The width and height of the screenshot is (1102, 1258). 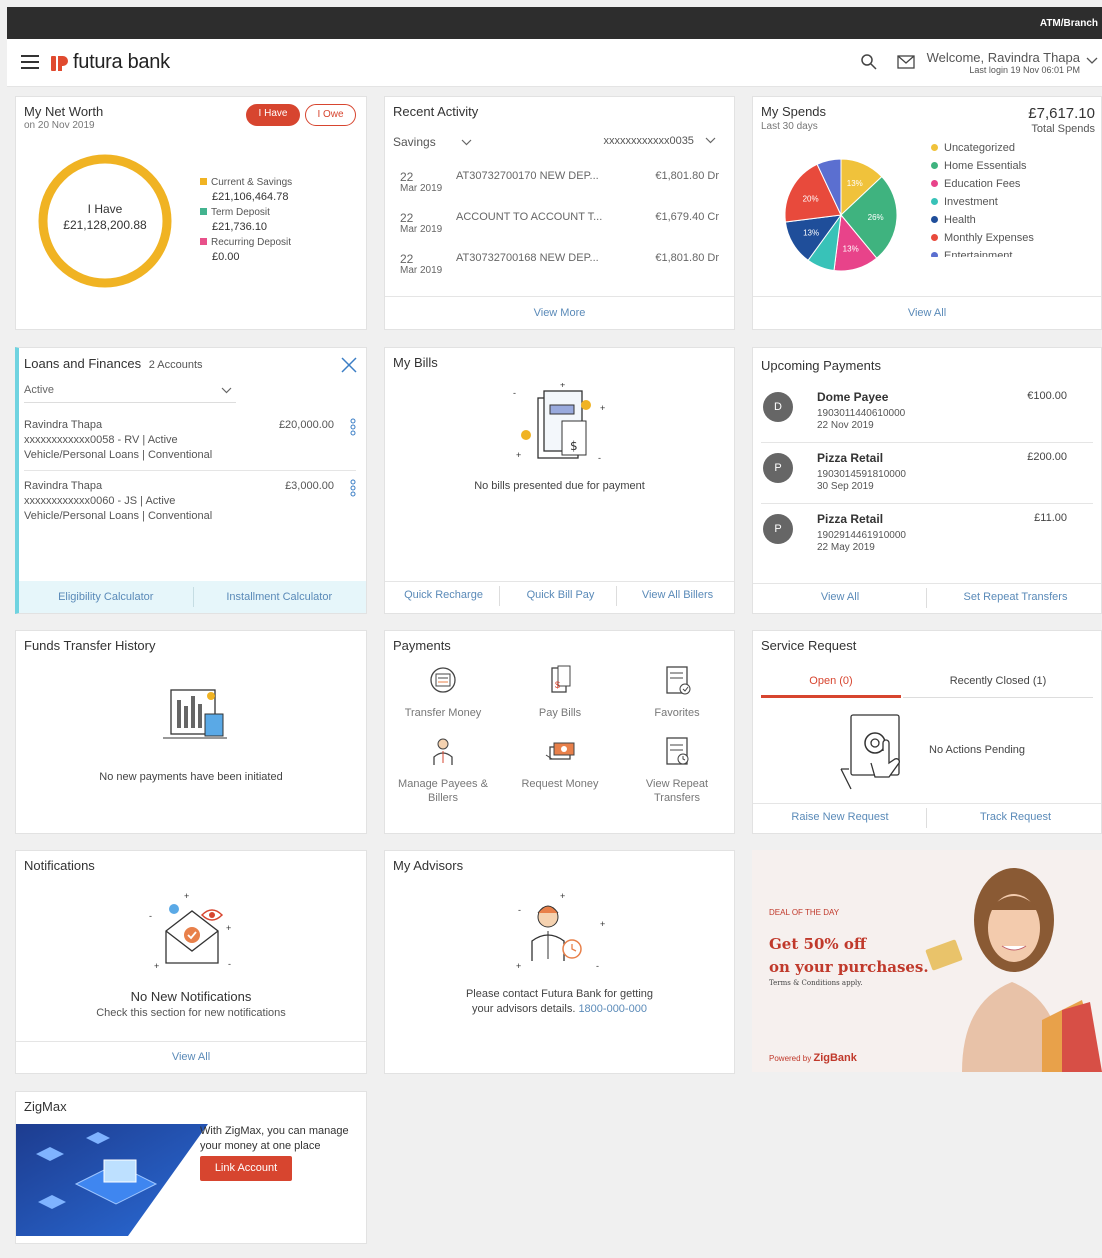 What do you see at coordinates (840, 597) in the screenshot?
I see `view-all-upcoming-link: View All` at bounding box center [840, 597].